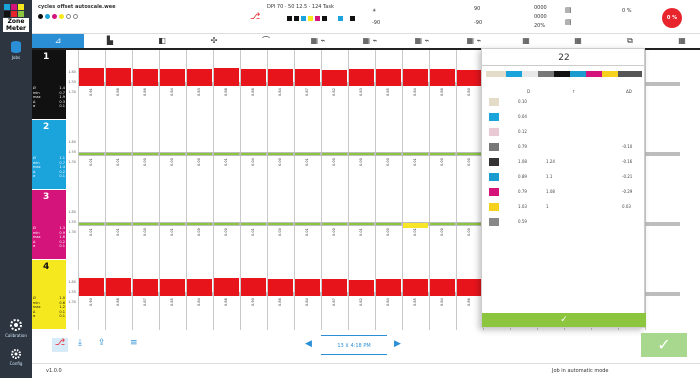  What do you see at coordinates (110, 41) in the screenshot?
I see `tab-1: ▙` at bounding box center [110, 41].